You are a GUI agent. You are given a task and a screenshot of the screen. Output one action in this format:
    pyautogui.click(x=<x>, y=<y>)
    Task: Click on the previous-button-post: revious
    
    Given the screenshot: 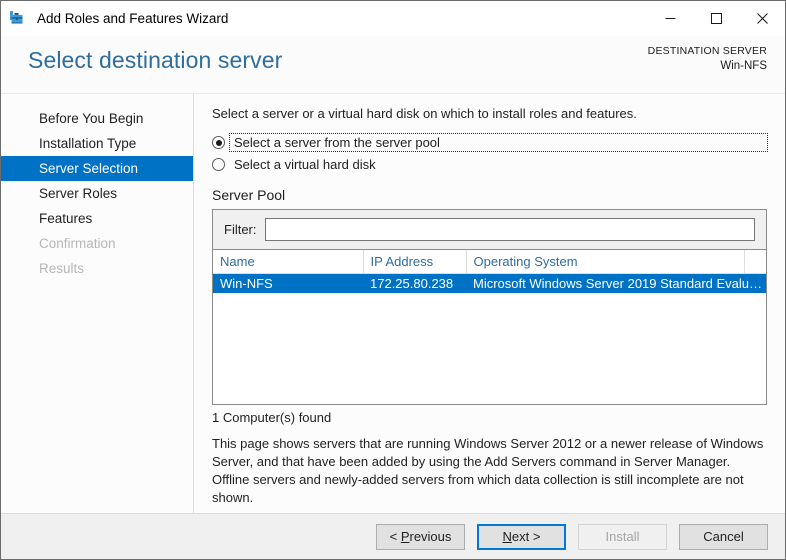 What is the action you would take?
    pyautogui.click(x=430, y=536)
    